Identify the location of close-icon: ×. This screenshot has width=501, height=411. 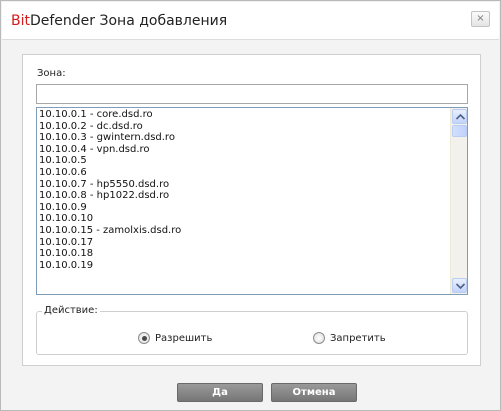
(480, 18).